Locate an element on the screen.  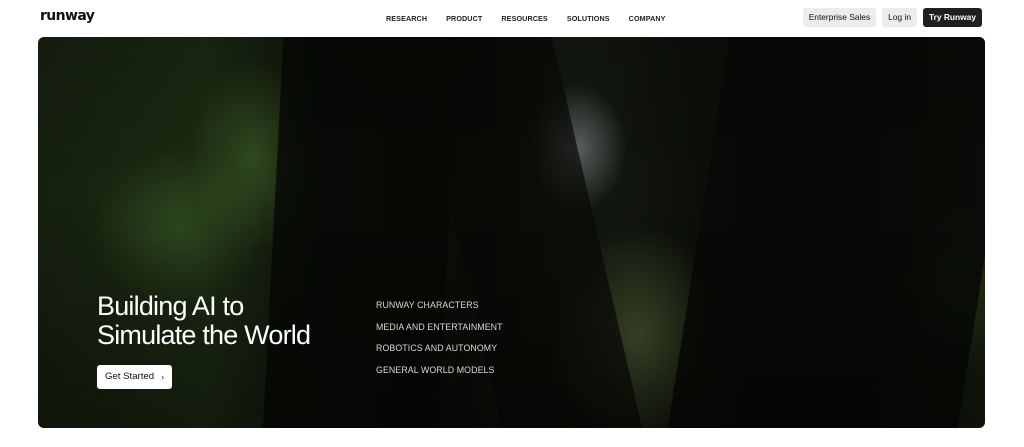
header-actions: Enterprise Sales Log in Try Runway is located at coordinates (892, 17).